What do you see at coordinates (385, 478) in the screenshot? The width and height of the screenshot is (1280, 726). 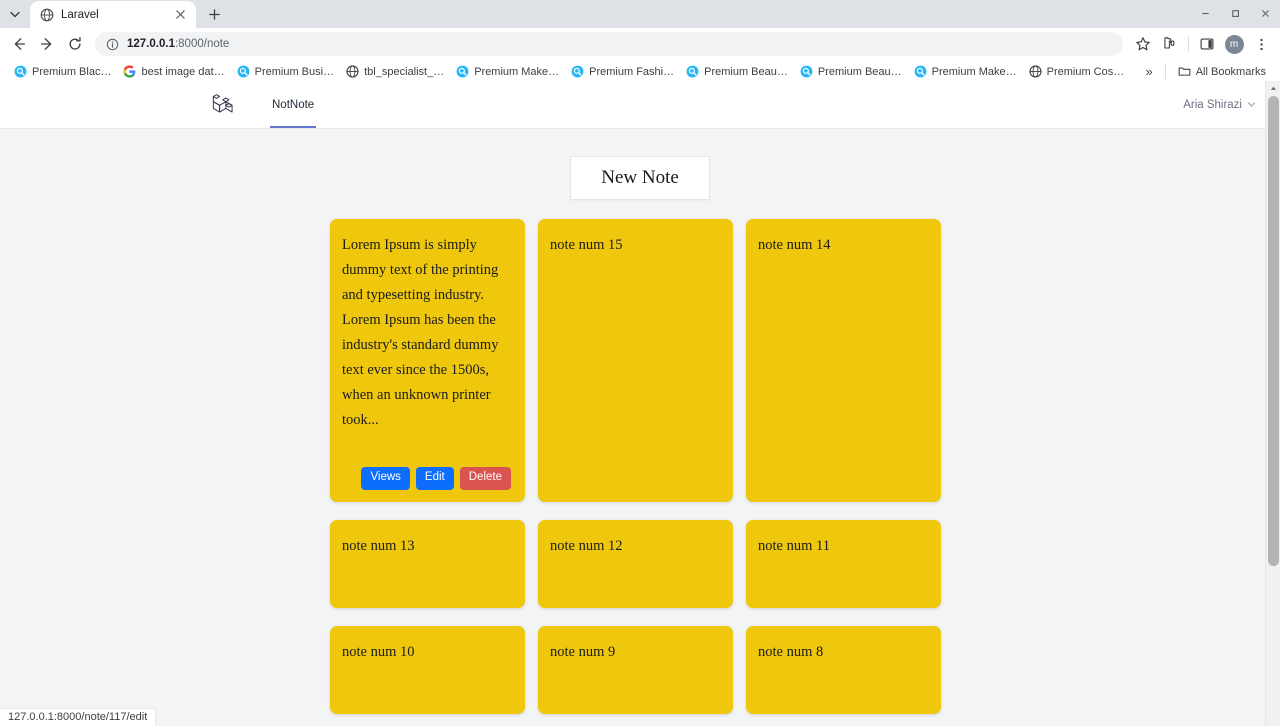 I see `views-button: Views` at bounding box center [385, 478].